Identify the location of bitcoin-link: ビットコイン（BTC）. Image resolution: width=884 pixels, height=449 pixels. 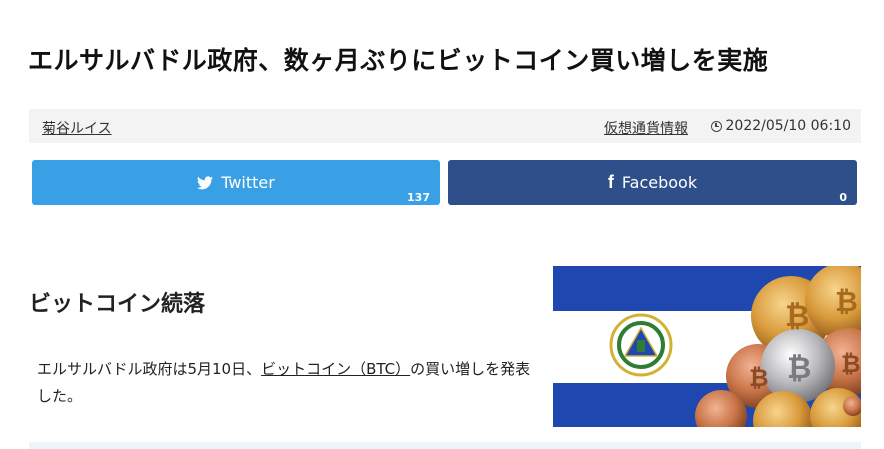
(335, 369).